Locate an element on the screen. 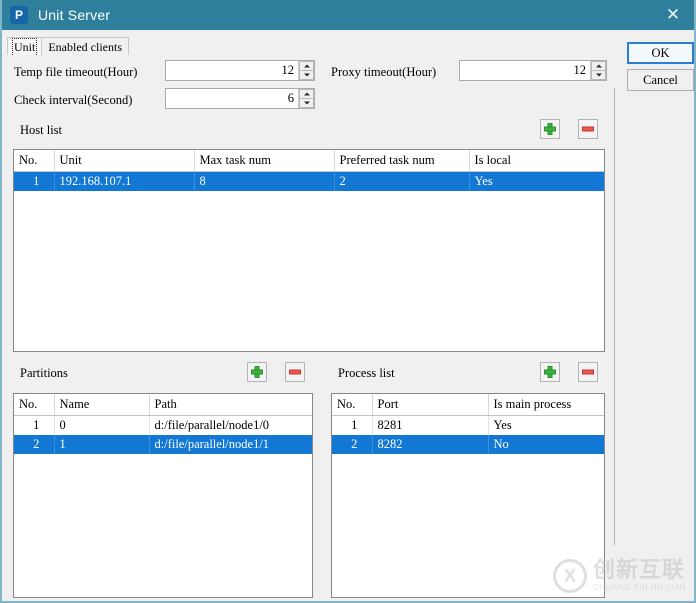  temp-file-timeout-spinner: 12 is located at coordinates (240, 70).